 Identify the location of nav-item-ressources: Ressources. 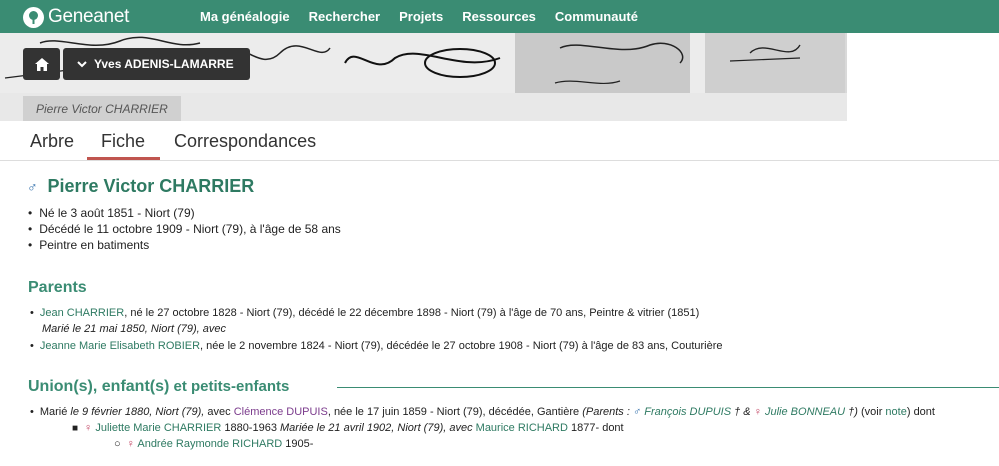
(499, 16).